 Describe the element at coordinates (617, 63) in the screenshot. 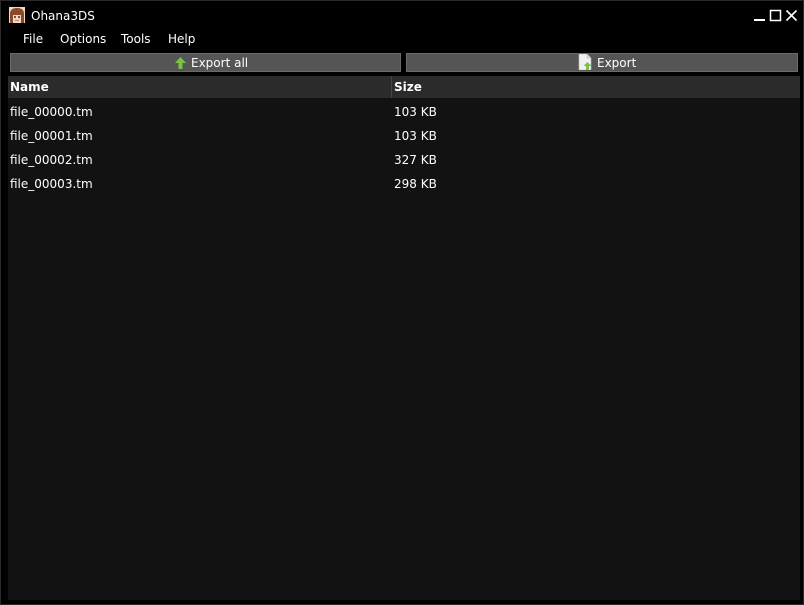

I see `export-label: Export` at that location.